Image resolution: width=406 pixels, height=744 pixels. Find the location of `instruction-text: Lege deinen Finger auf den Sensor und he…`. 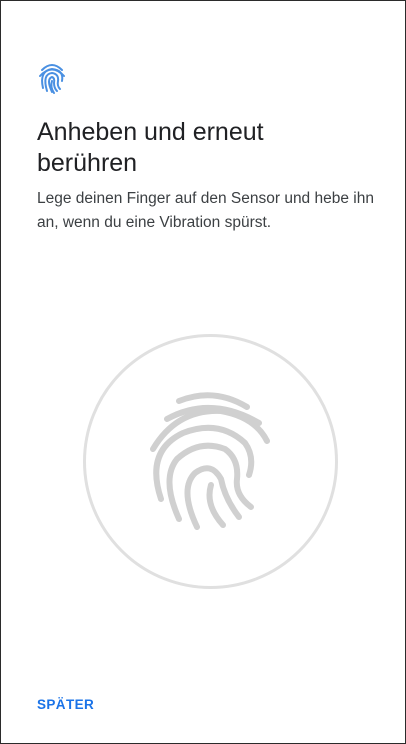

instruction-text: Lege deinen Finger auf den Sensor und he… is located at coordinates (205, 210).